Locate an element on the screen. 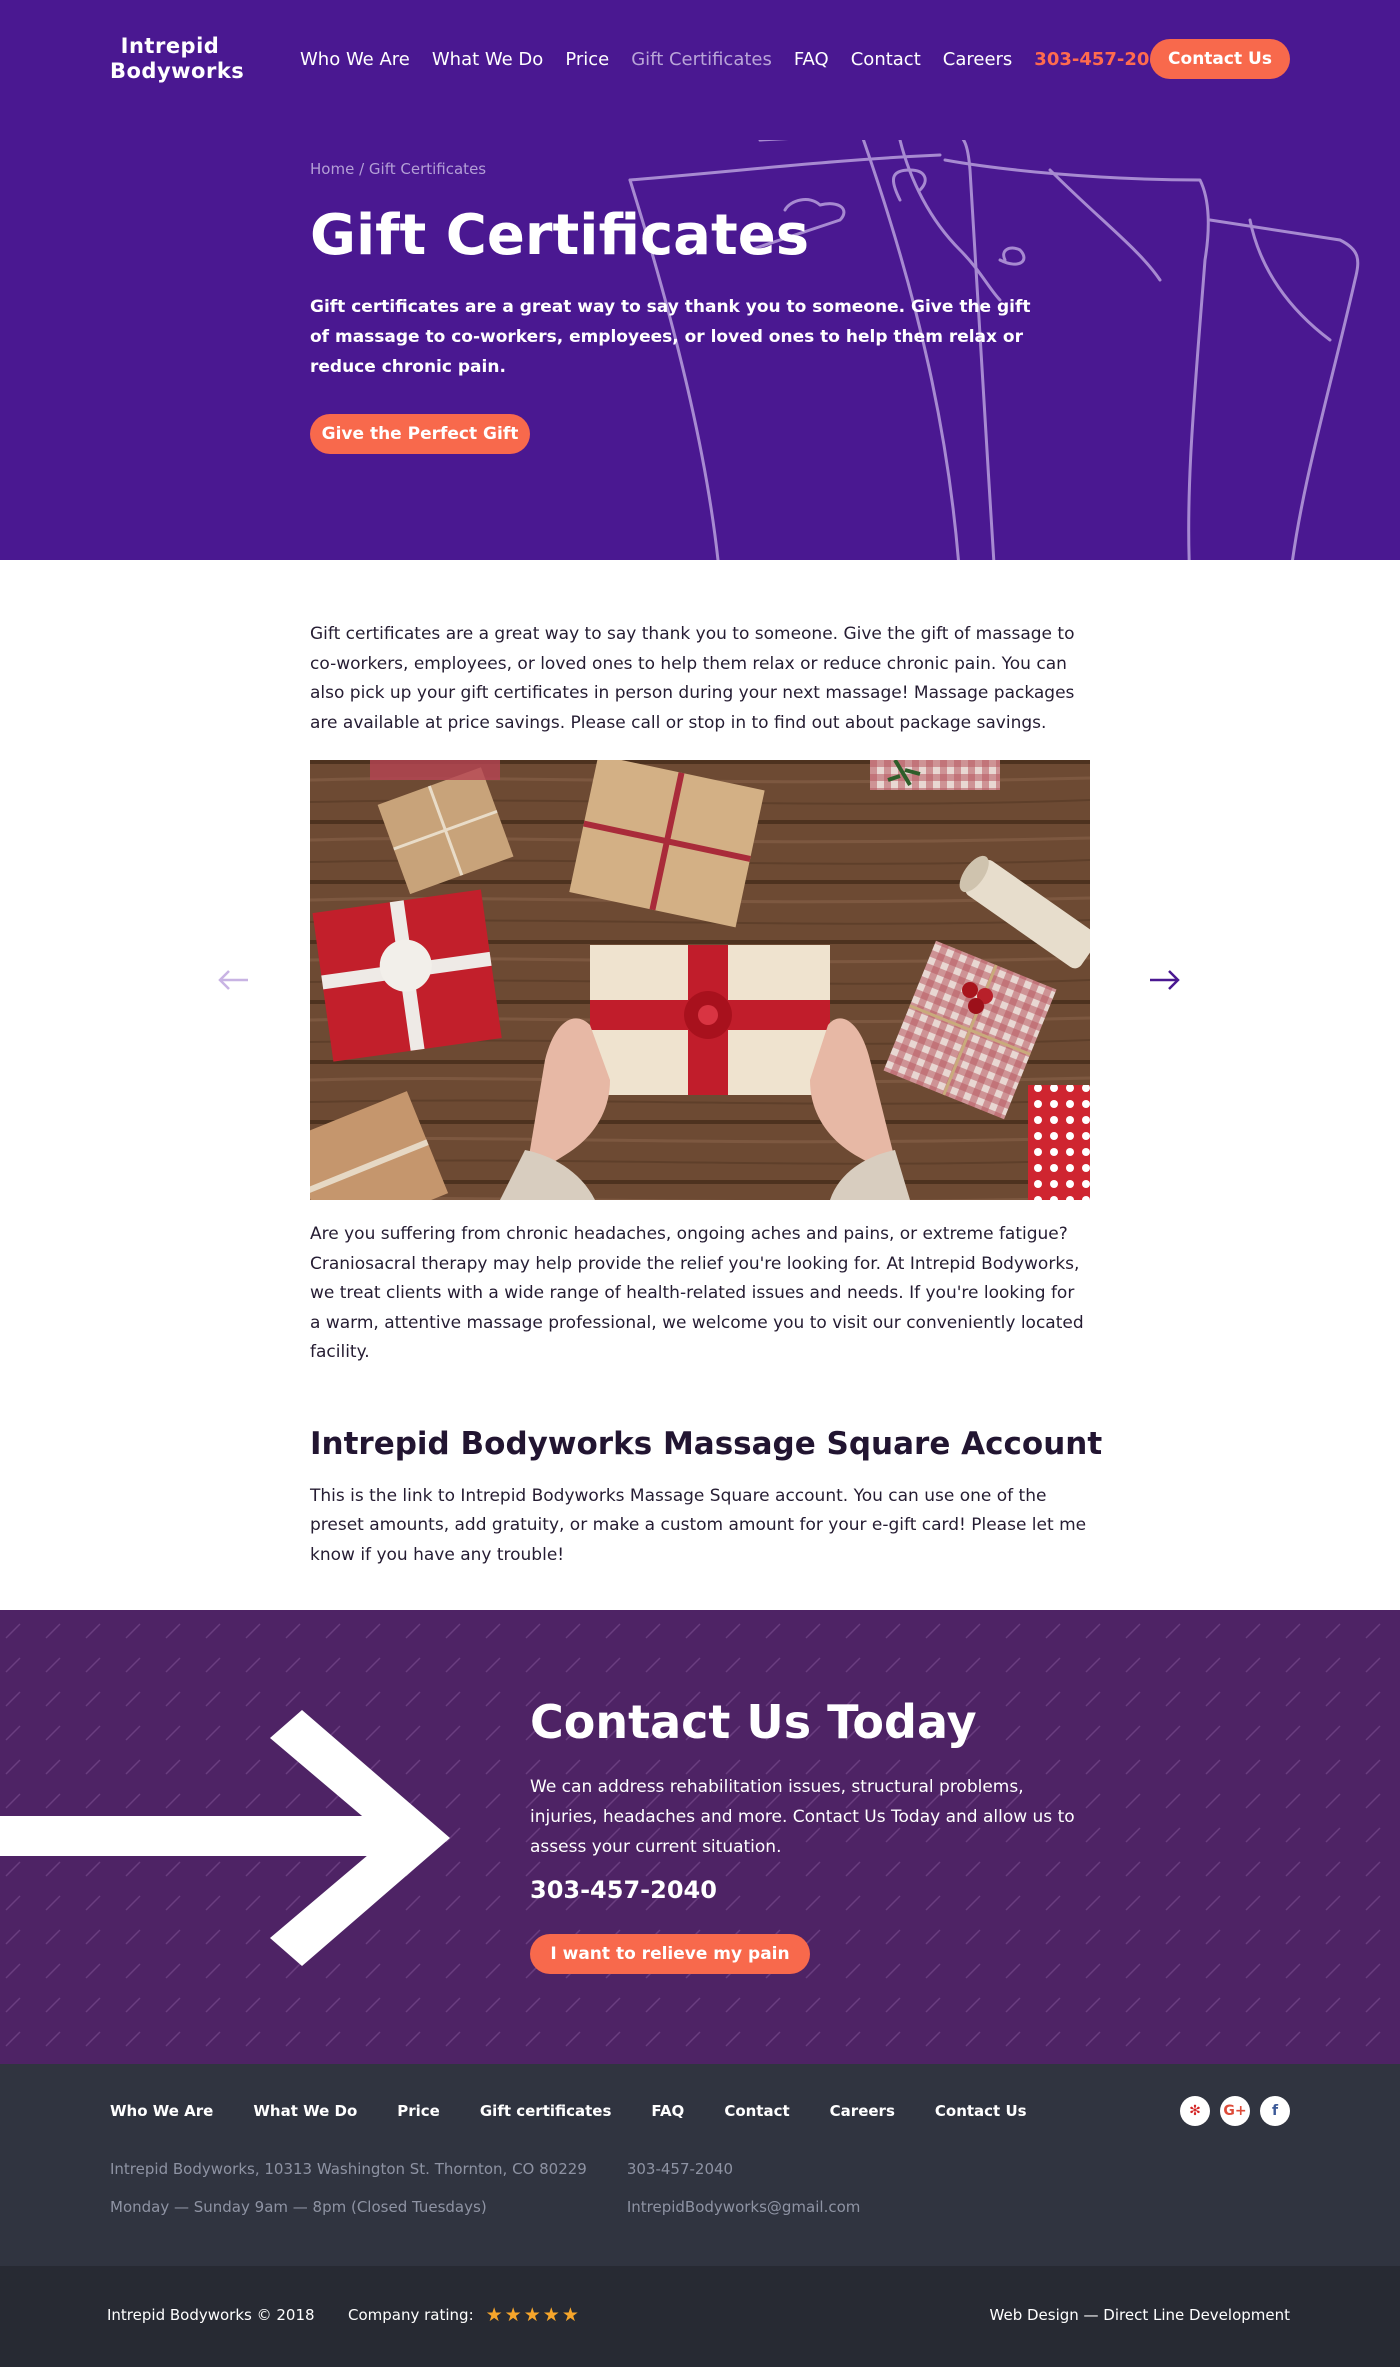  carousel-prev-arrow-icon is located at coordinates (233, 980).